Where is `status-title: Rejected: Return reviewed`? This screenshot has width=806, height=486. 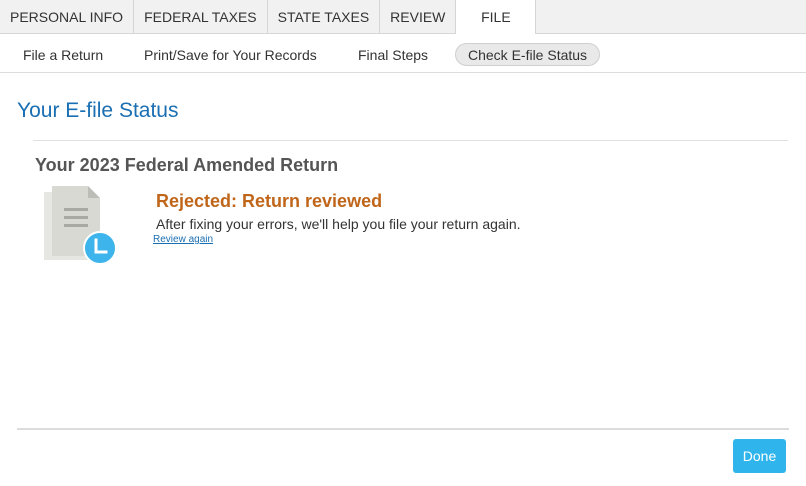 status-title: Rejected: Return reviewed is located at coordinates (269, 201).